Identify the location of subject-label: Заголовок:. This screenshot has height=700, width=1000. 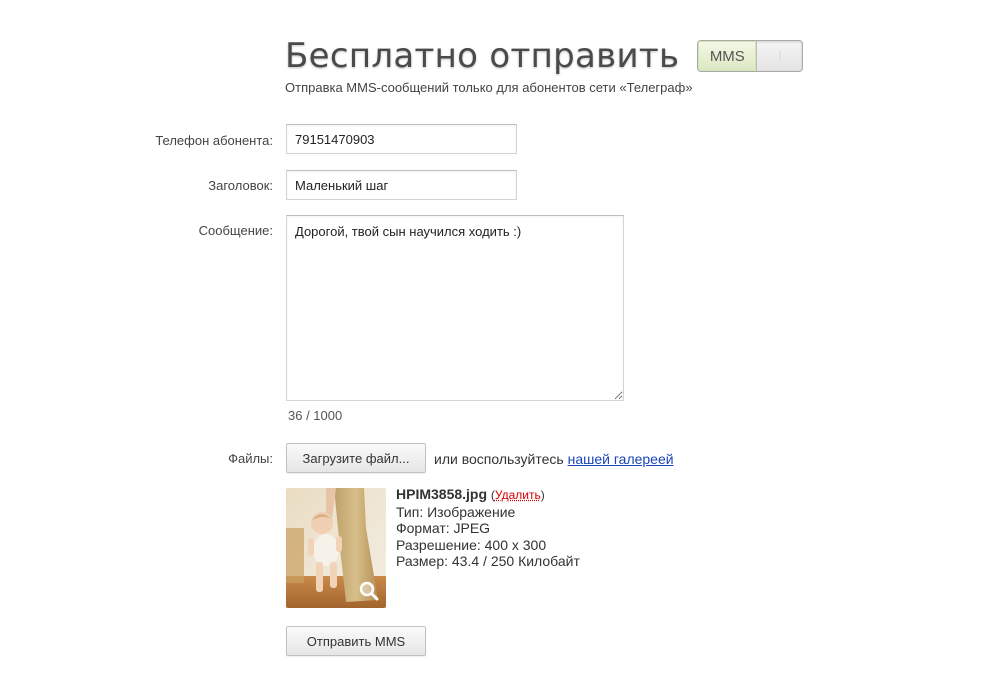
(240, 185).